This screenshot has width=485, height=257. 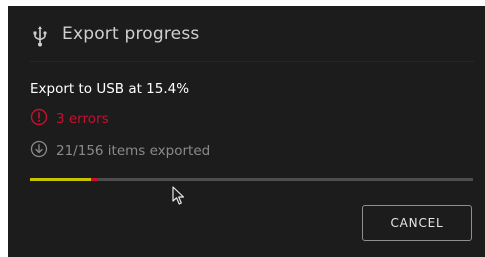 I want to click on download-circle-icon, so click(x=39, y=151).